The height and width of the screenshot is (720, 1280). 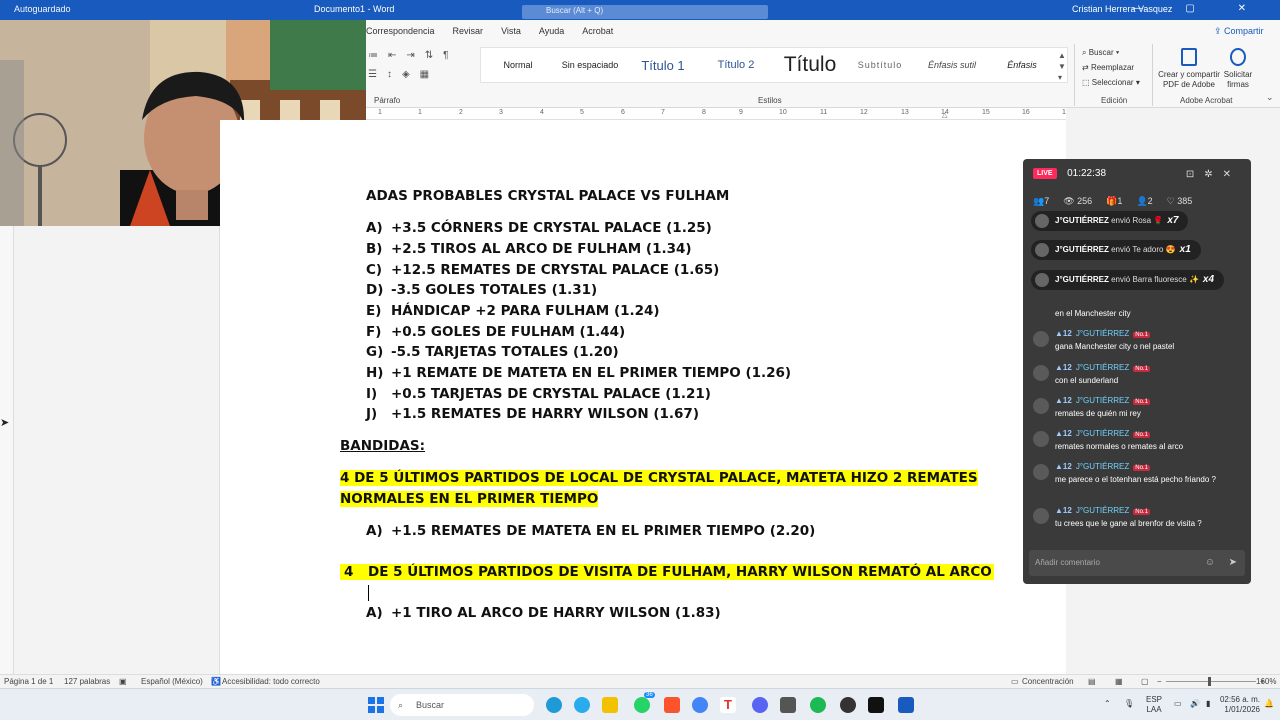 What do you see at coordinates (944, 115) in the screenshot?
I see `indent-marker-icon: △` at bounding box center [944, 115].